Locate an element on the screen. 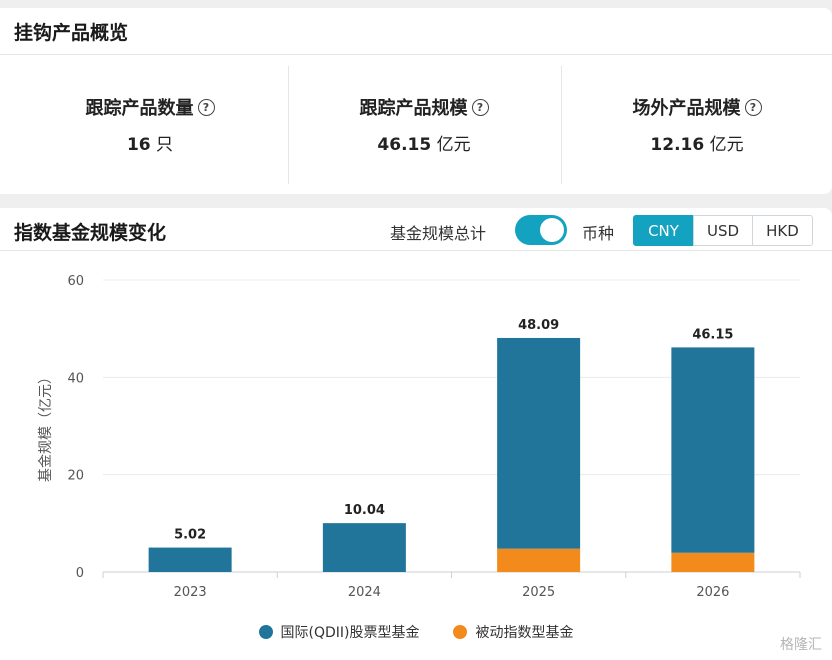 The image size is (832, 660). chart-legend: 国际(QDII)股票型基金 被动指数型基金 is located at coordinates (416, 632).